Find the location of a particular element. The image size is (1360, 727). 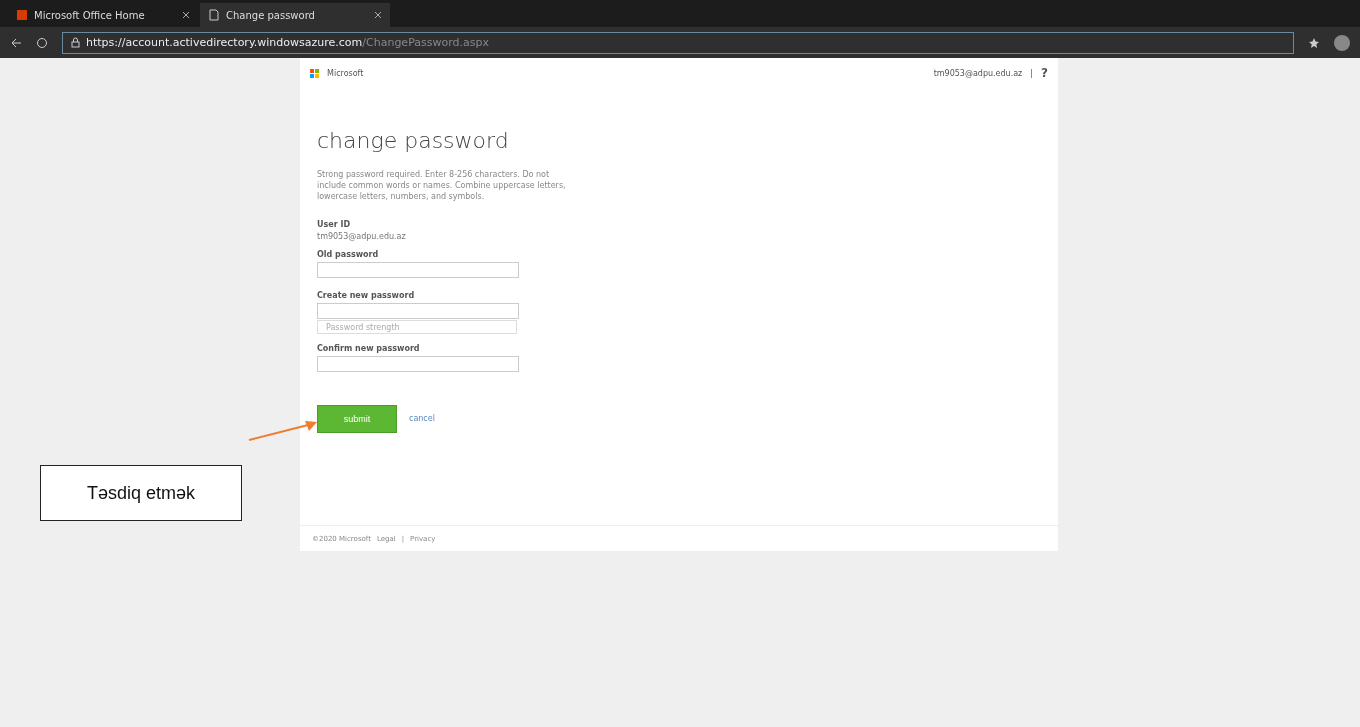

page-icon is located at coordinates (214, 15).